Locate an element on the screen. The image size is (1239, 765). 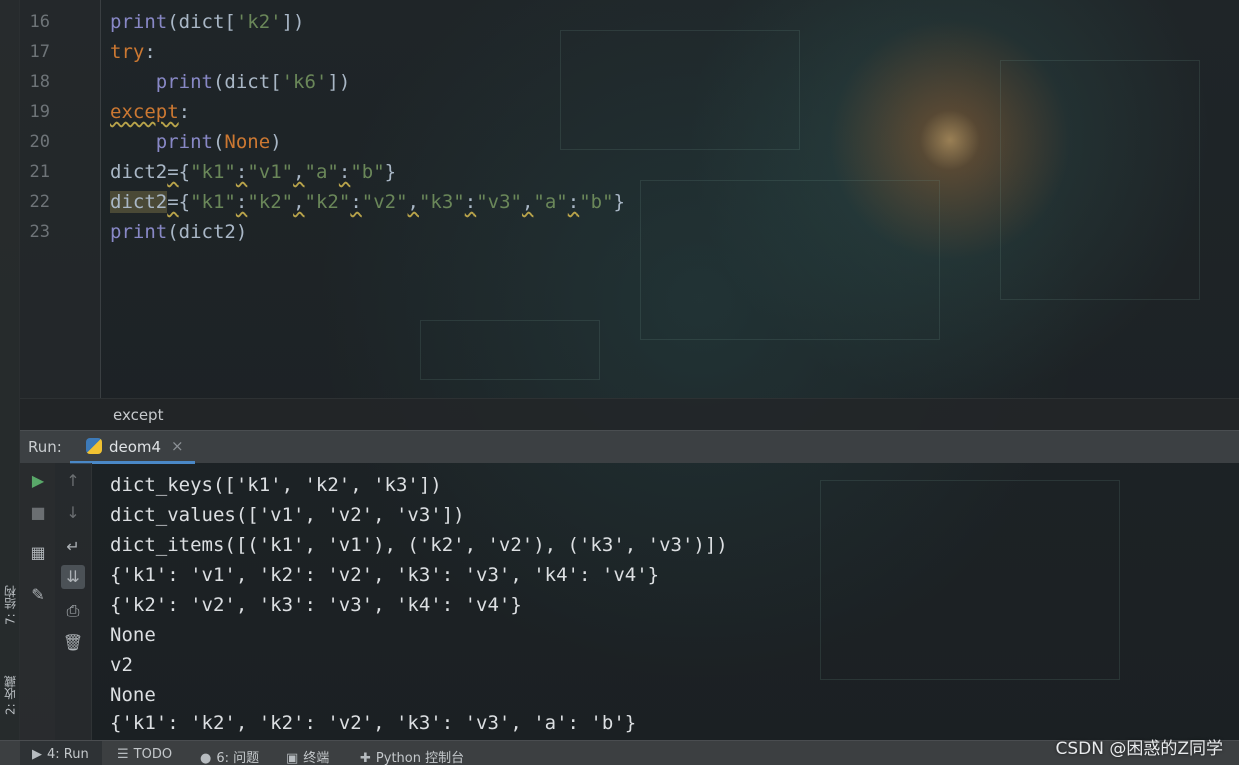
console-line: dict_keys(['k1', 'k2', 'k3']) is located at coordinates (276, 485).